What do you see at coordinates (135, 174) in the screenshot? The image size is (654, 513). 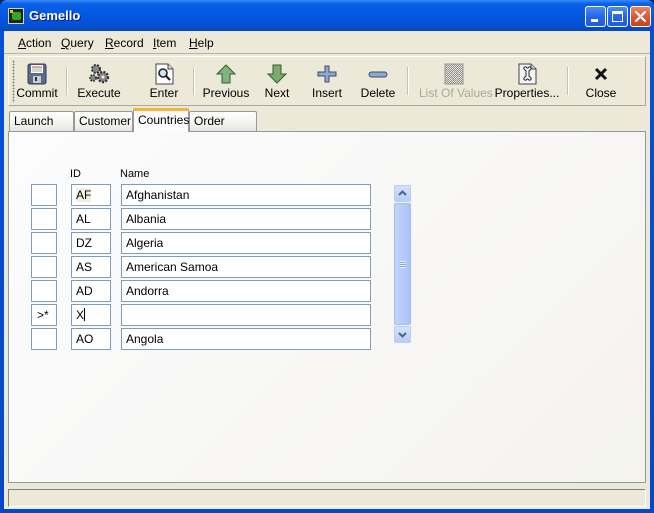 I see `column-header-name: Name` at bounding box center [135, 174].